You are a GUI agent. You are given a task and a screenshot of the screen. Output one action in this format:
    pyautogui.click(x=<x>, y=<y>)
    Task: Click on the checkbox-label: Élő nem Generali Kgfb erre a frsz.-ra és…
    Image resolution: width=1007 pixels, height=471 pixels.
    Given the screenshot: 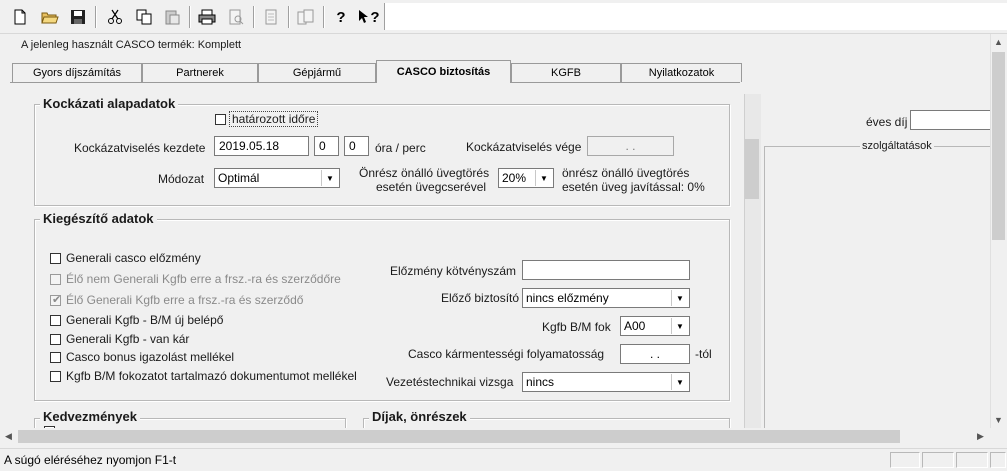 What is the action you would take?
    pyautogui.click(x=203, y=279)
    